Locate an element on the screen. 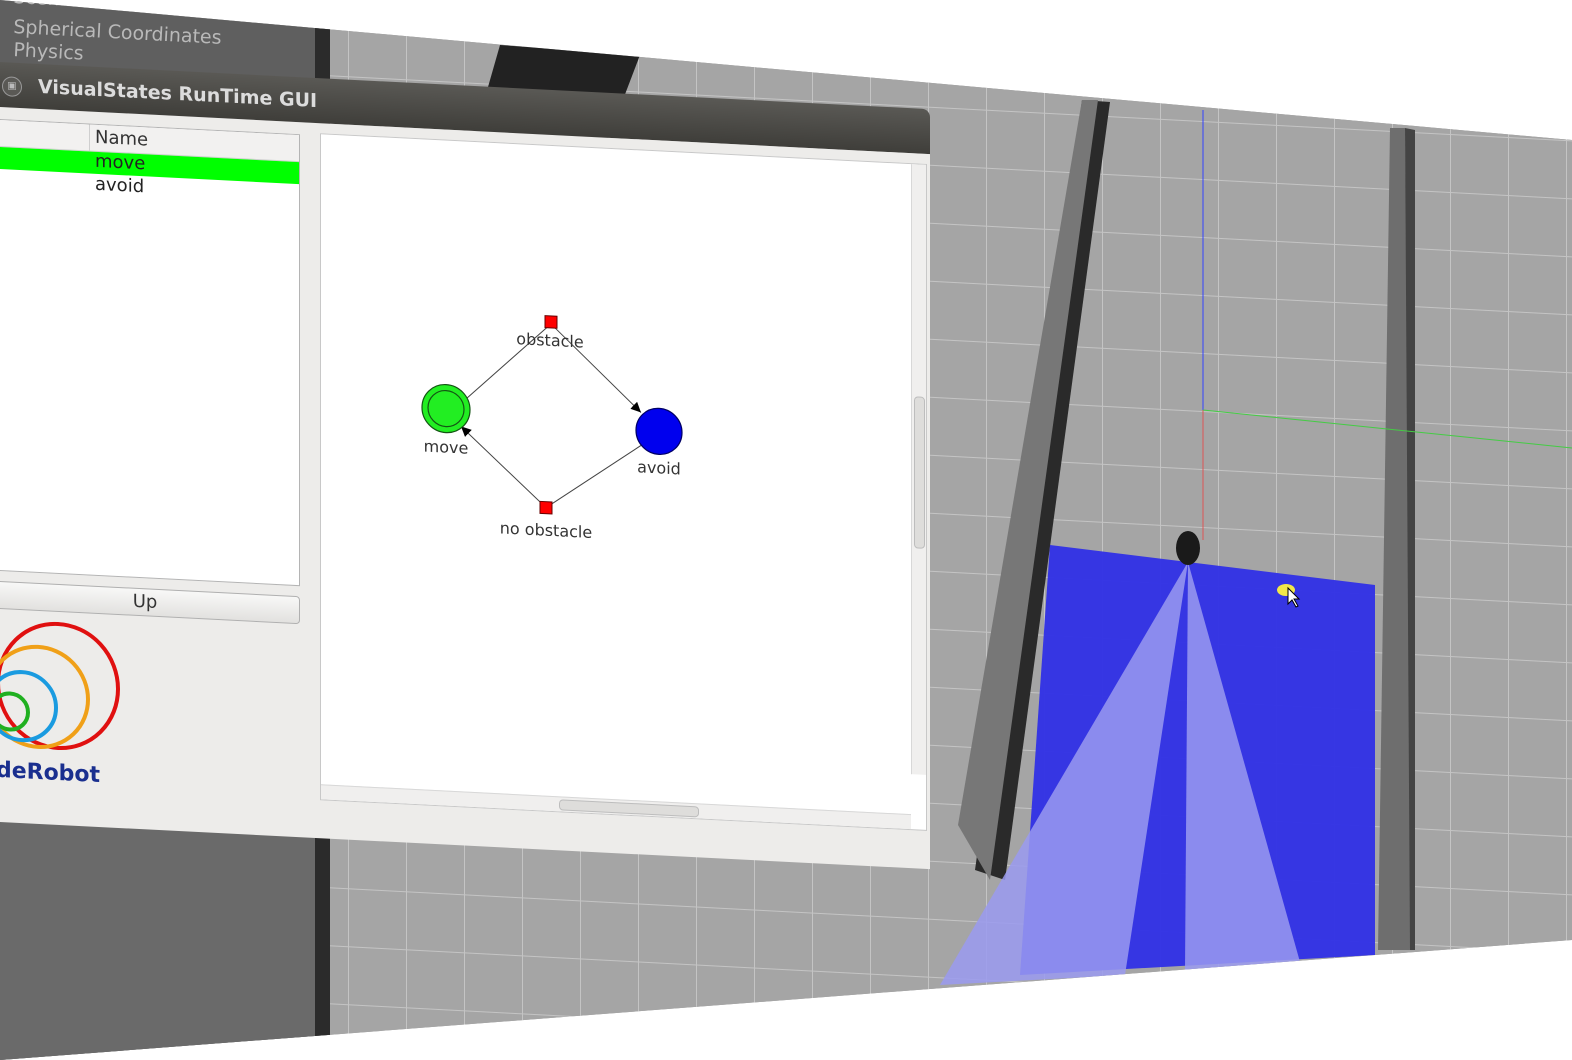 This screenshot has width=1572, height=1060. list-item-label: avoid is located at coordinates (120, 185).